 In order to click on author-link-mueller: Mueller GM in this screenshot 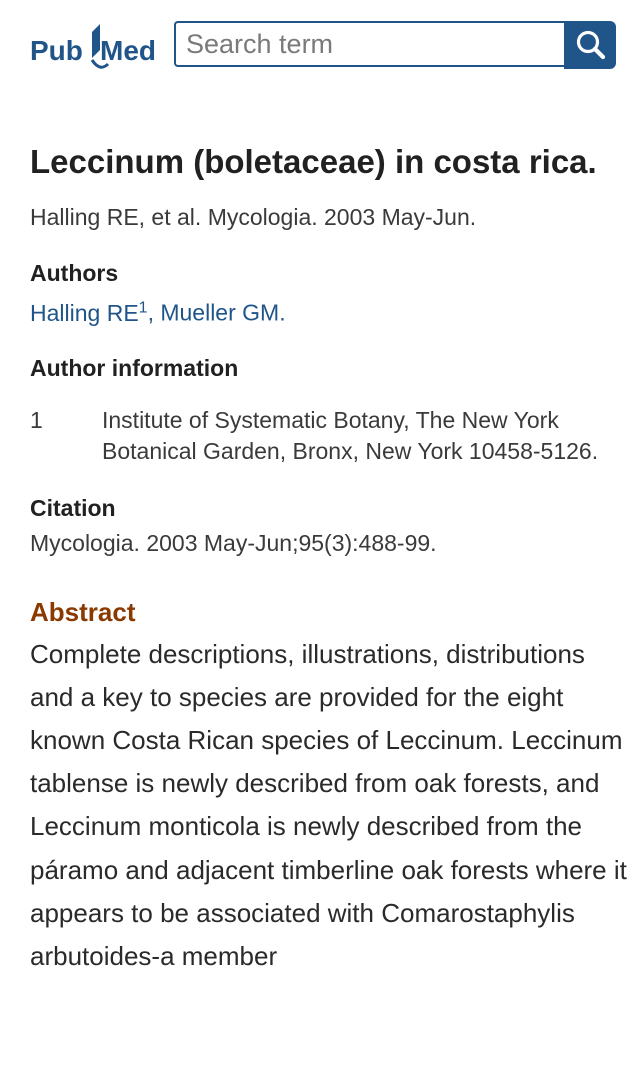, I will do `click(219, 313)`.